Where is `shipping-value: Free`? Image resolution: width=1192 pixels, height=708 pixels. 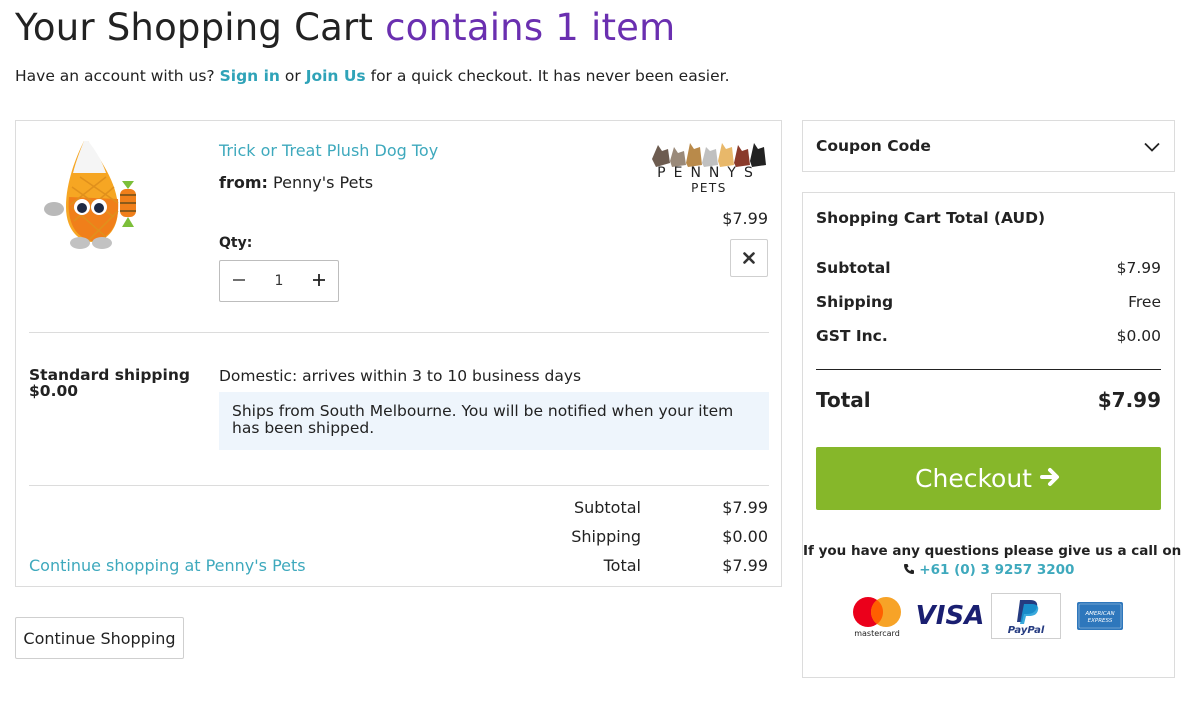
shipping-value: Free is located at coordinates (1144, 302).